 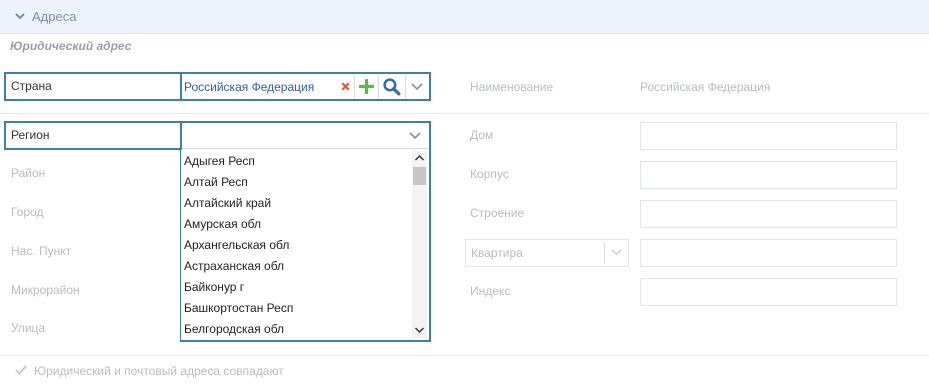 I want to click on street-label: Улица, so click(x=28, y=328).